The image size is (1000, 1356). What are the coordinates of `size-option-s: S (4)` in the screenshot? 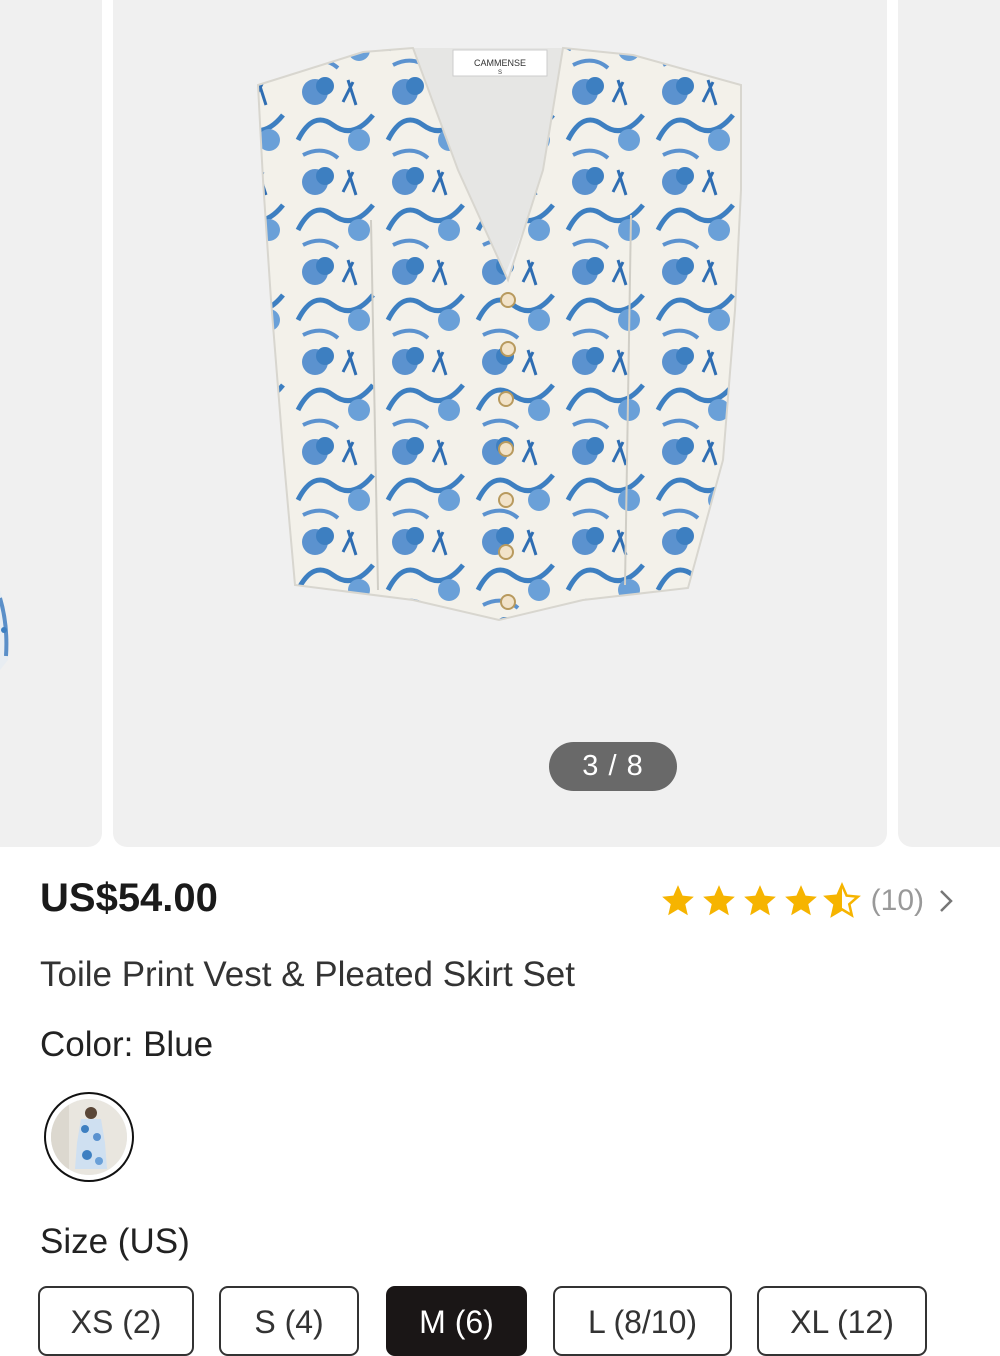 It's located at (289, 1321).